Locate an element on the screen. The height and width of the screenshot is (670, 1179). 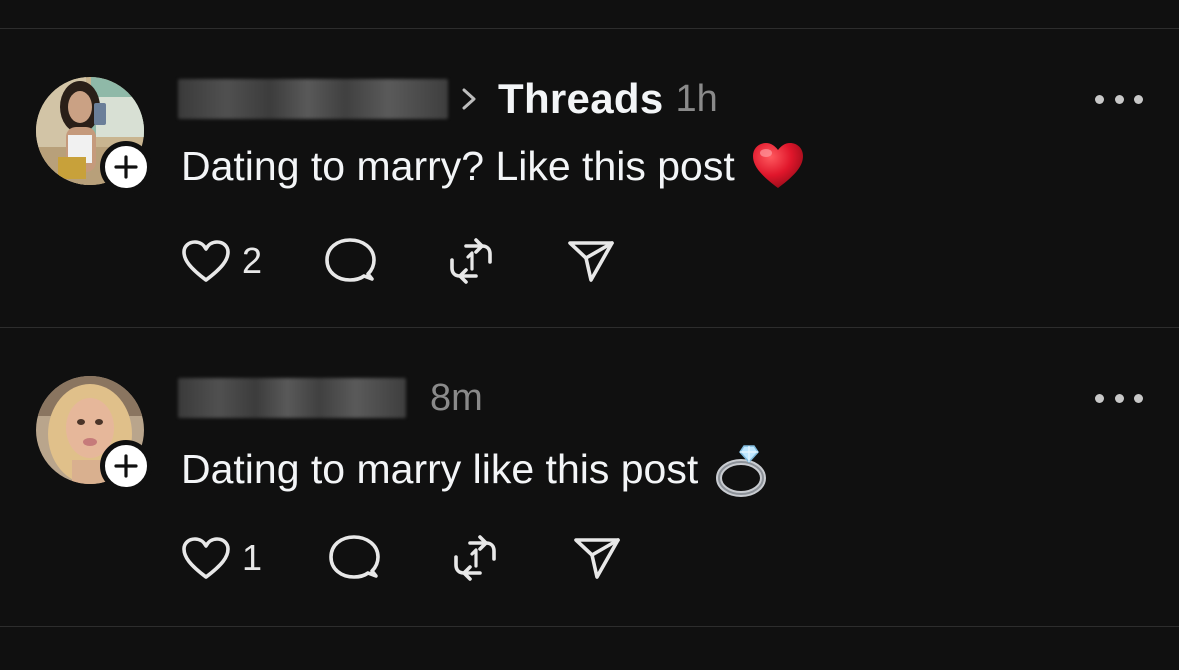
post-actions: 2 is located at coordinates (398, 261).